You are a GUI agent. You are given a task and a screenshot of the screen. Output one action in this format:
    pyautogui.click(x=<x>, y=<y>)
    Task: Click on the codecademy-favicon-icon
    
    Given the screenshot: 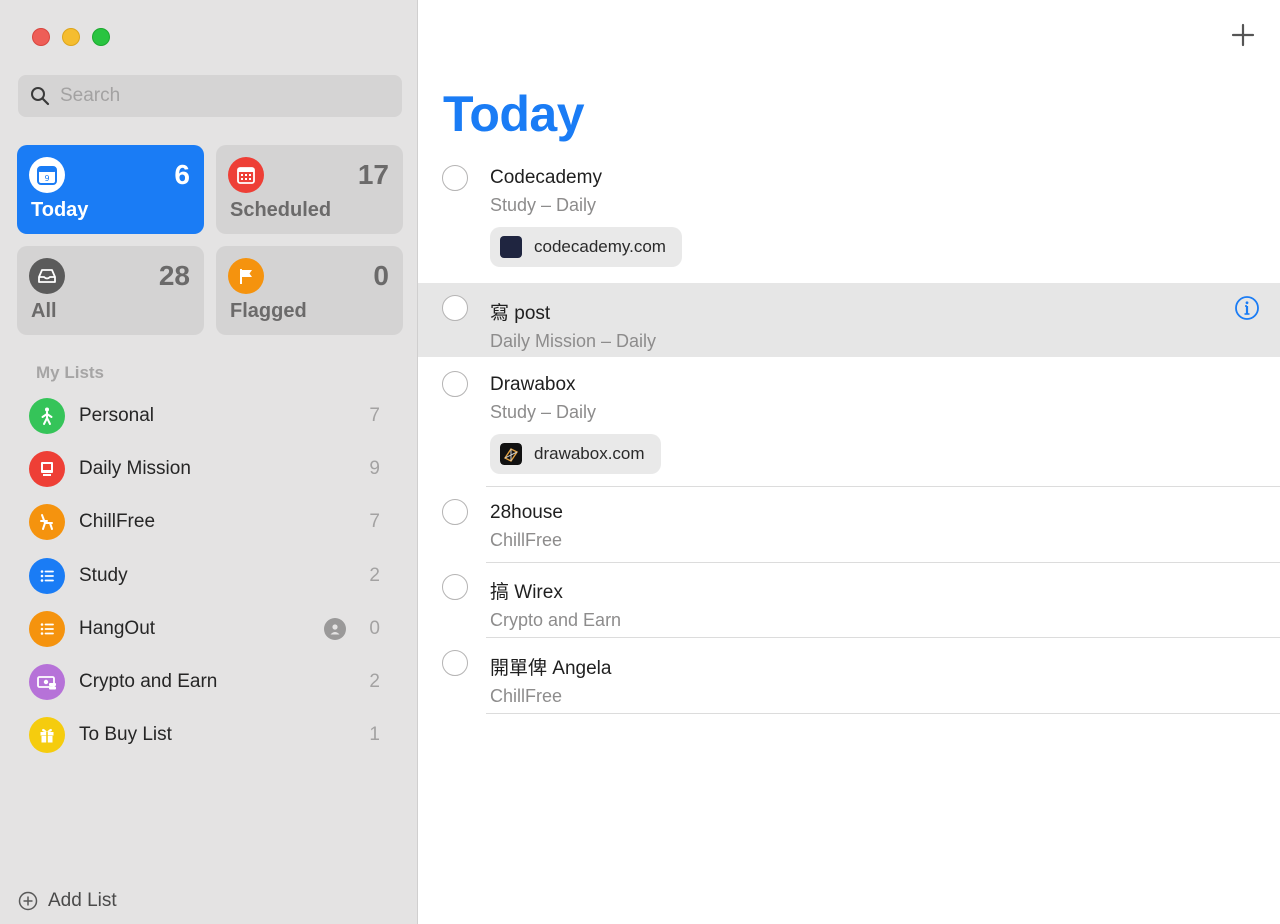 What is the action you would take?
    pyautogui.click(x=511, y=247)
    